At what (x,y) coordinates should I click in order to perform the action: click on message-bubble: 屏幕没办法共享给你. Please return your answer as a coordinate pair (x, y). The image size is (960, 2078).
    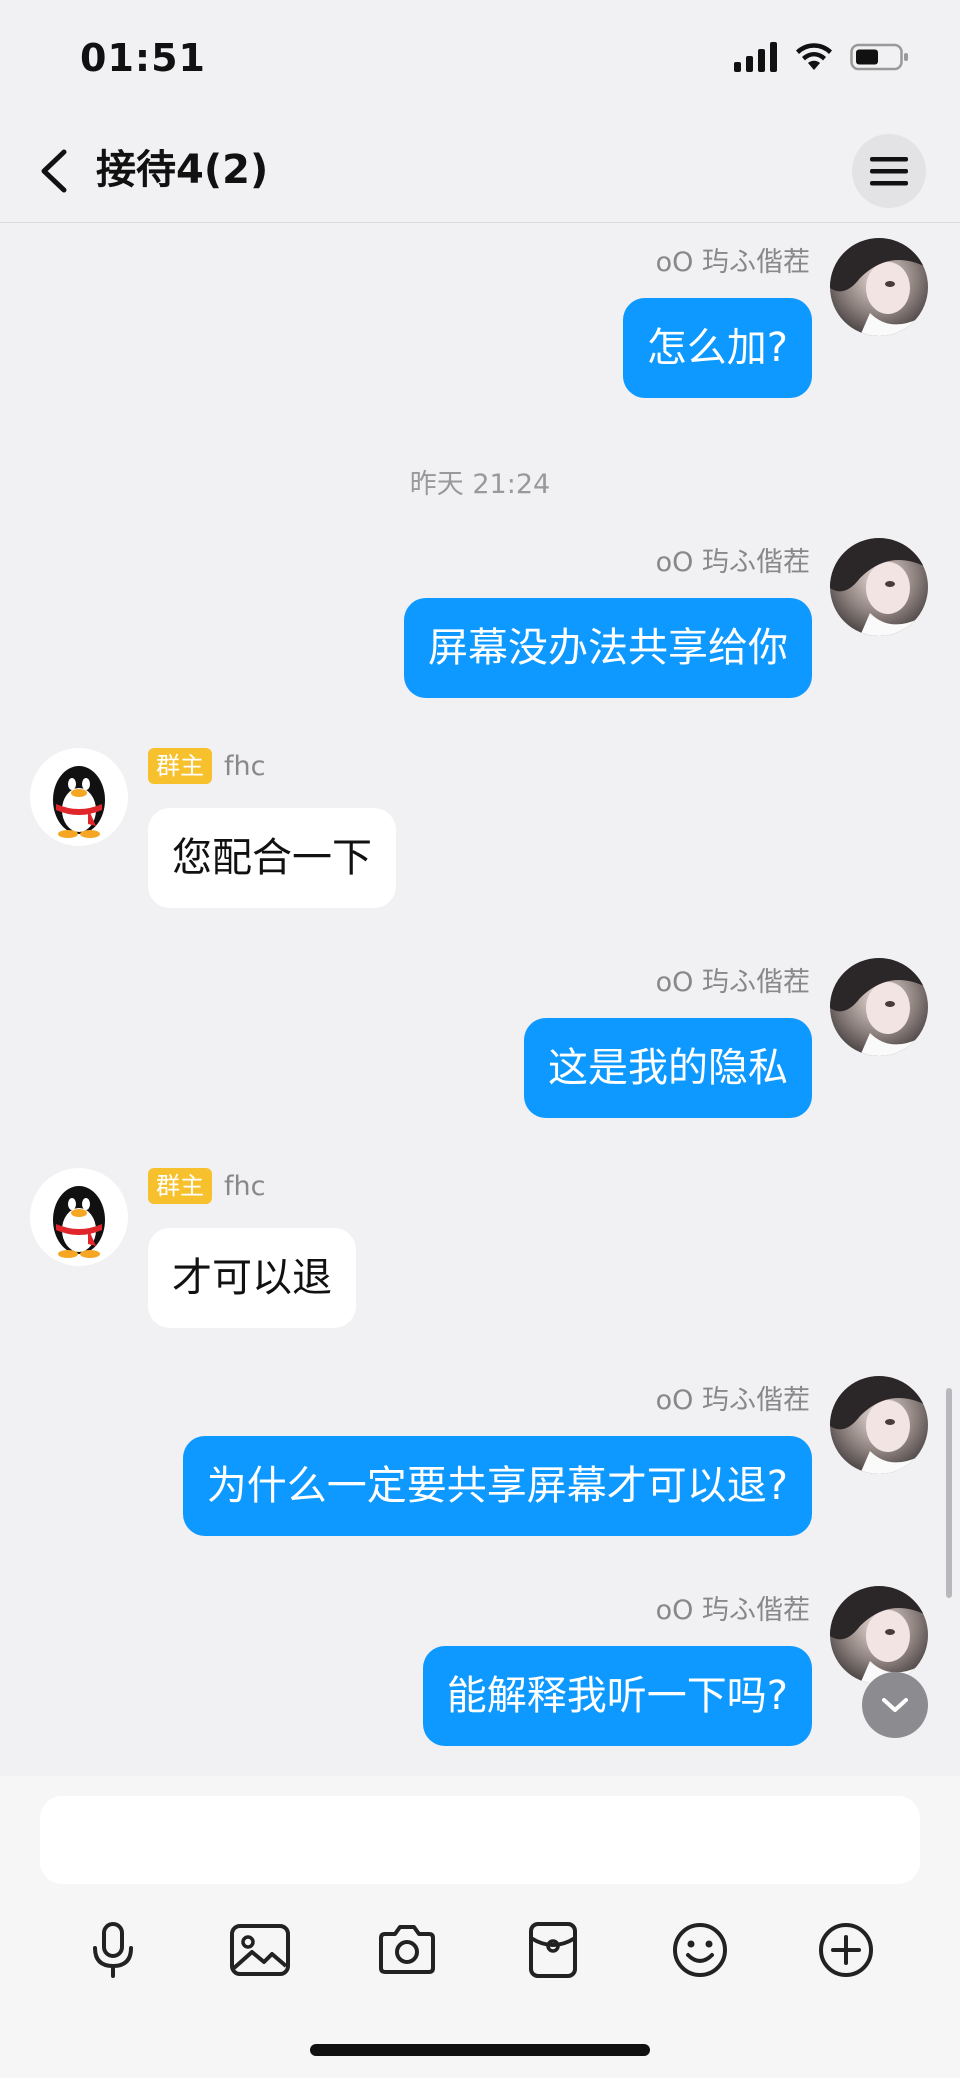
    Looking at the image, I should click on (608, 648).